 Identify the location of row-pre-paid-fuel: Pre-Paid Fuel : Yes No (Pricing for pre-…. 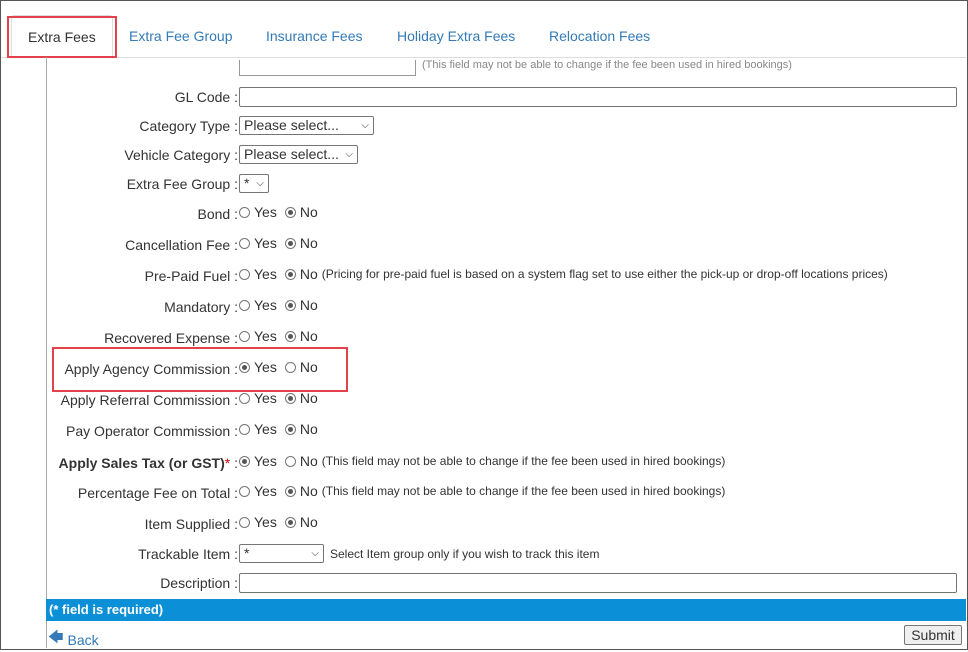
(484, 276).